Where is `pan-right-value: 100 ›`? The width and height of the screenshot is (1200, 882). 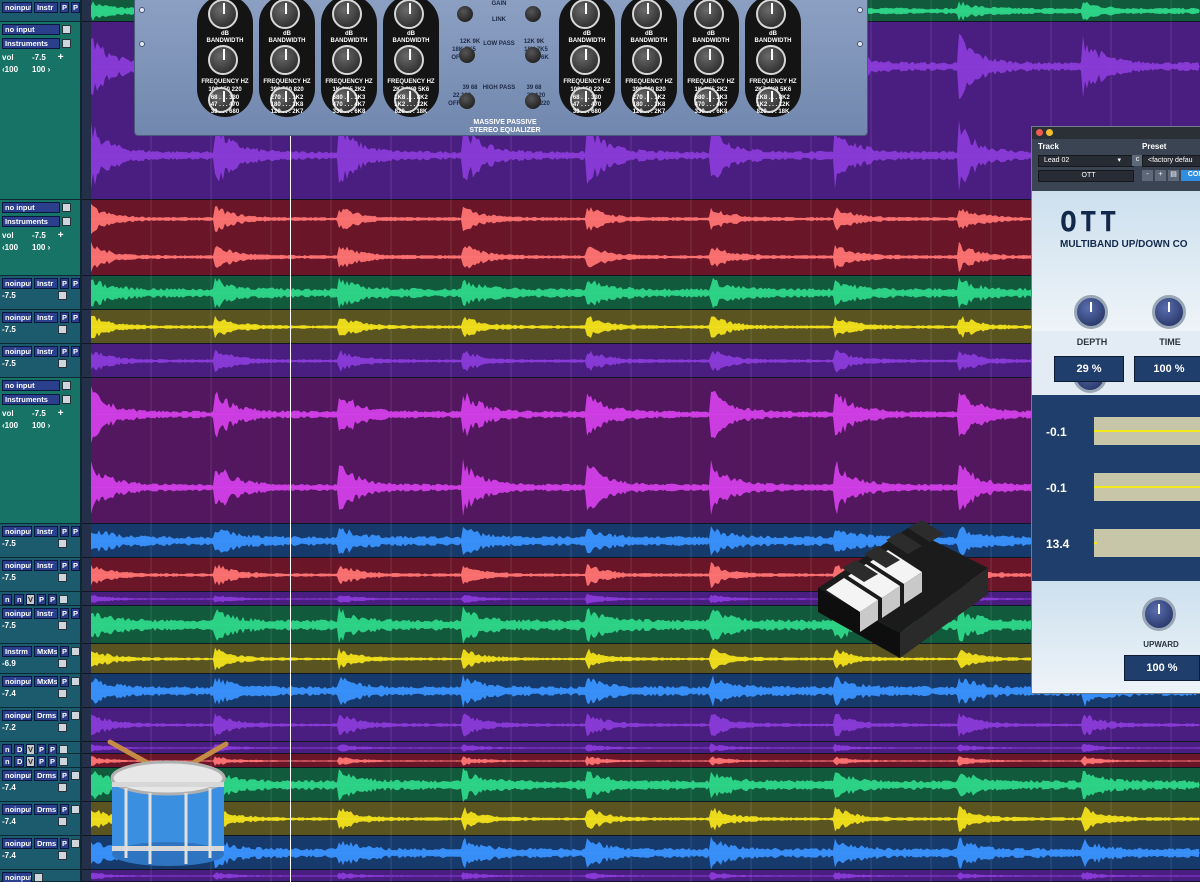
pan-right-value: 100 › is located at coordinates (41, 248).